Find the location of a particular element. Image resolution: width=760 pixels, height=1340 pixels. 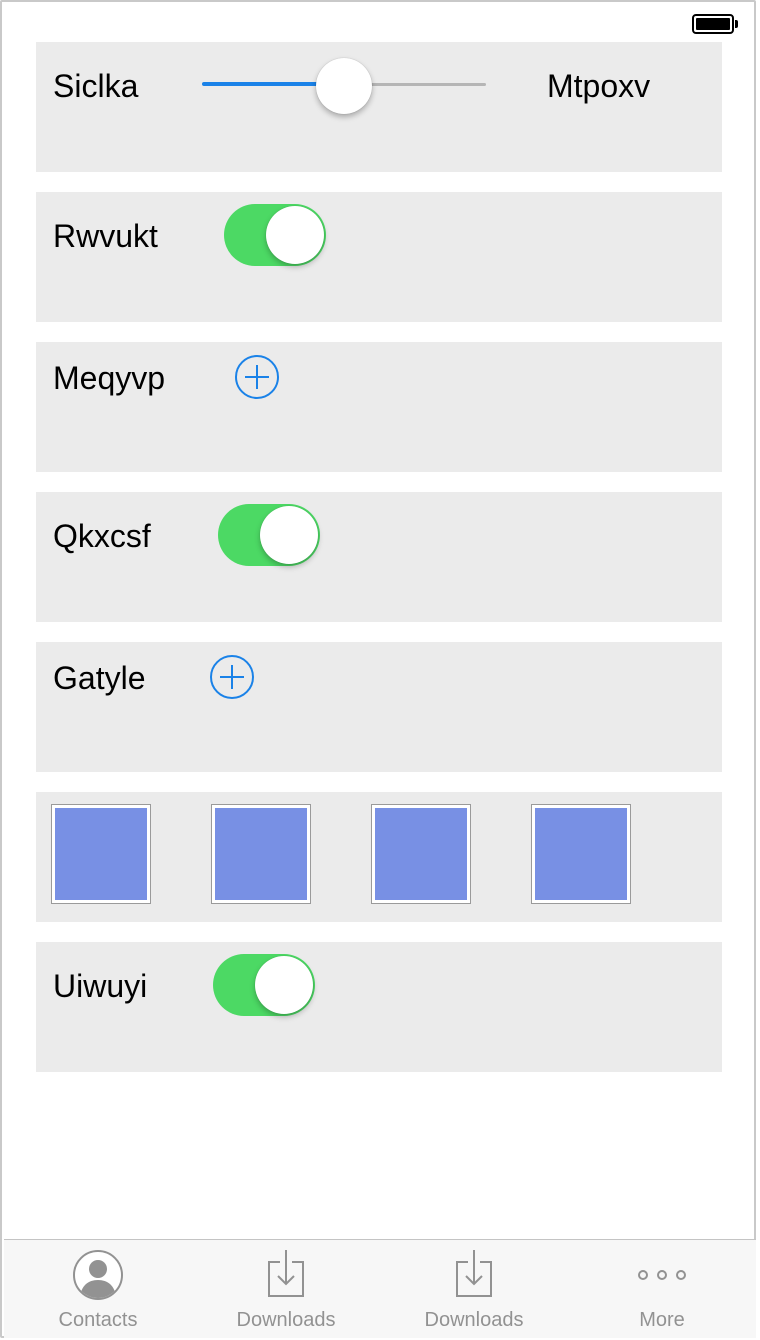

slider is located at coordinates (344, 86).